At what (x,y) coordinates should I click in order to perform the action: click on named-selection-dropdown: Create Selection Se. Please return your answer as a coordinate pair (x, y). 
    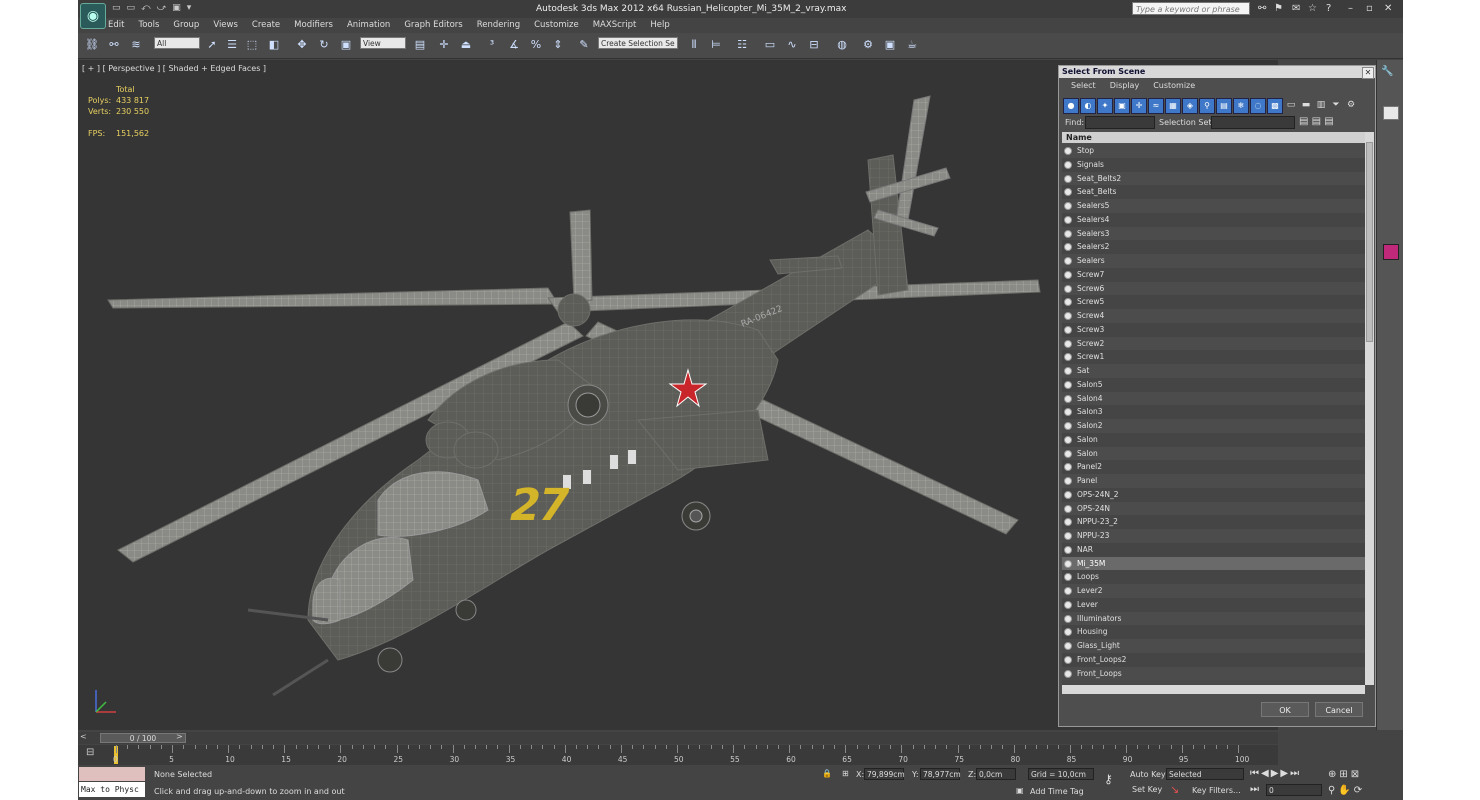
    Looking at the image, I should click on (638, 43).